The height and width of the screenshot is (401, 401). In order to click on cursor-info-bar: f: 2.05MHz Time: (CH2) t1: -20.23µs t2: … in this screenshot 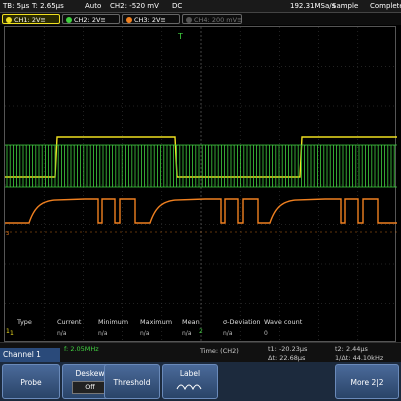, I will do `click(200, 352)`.